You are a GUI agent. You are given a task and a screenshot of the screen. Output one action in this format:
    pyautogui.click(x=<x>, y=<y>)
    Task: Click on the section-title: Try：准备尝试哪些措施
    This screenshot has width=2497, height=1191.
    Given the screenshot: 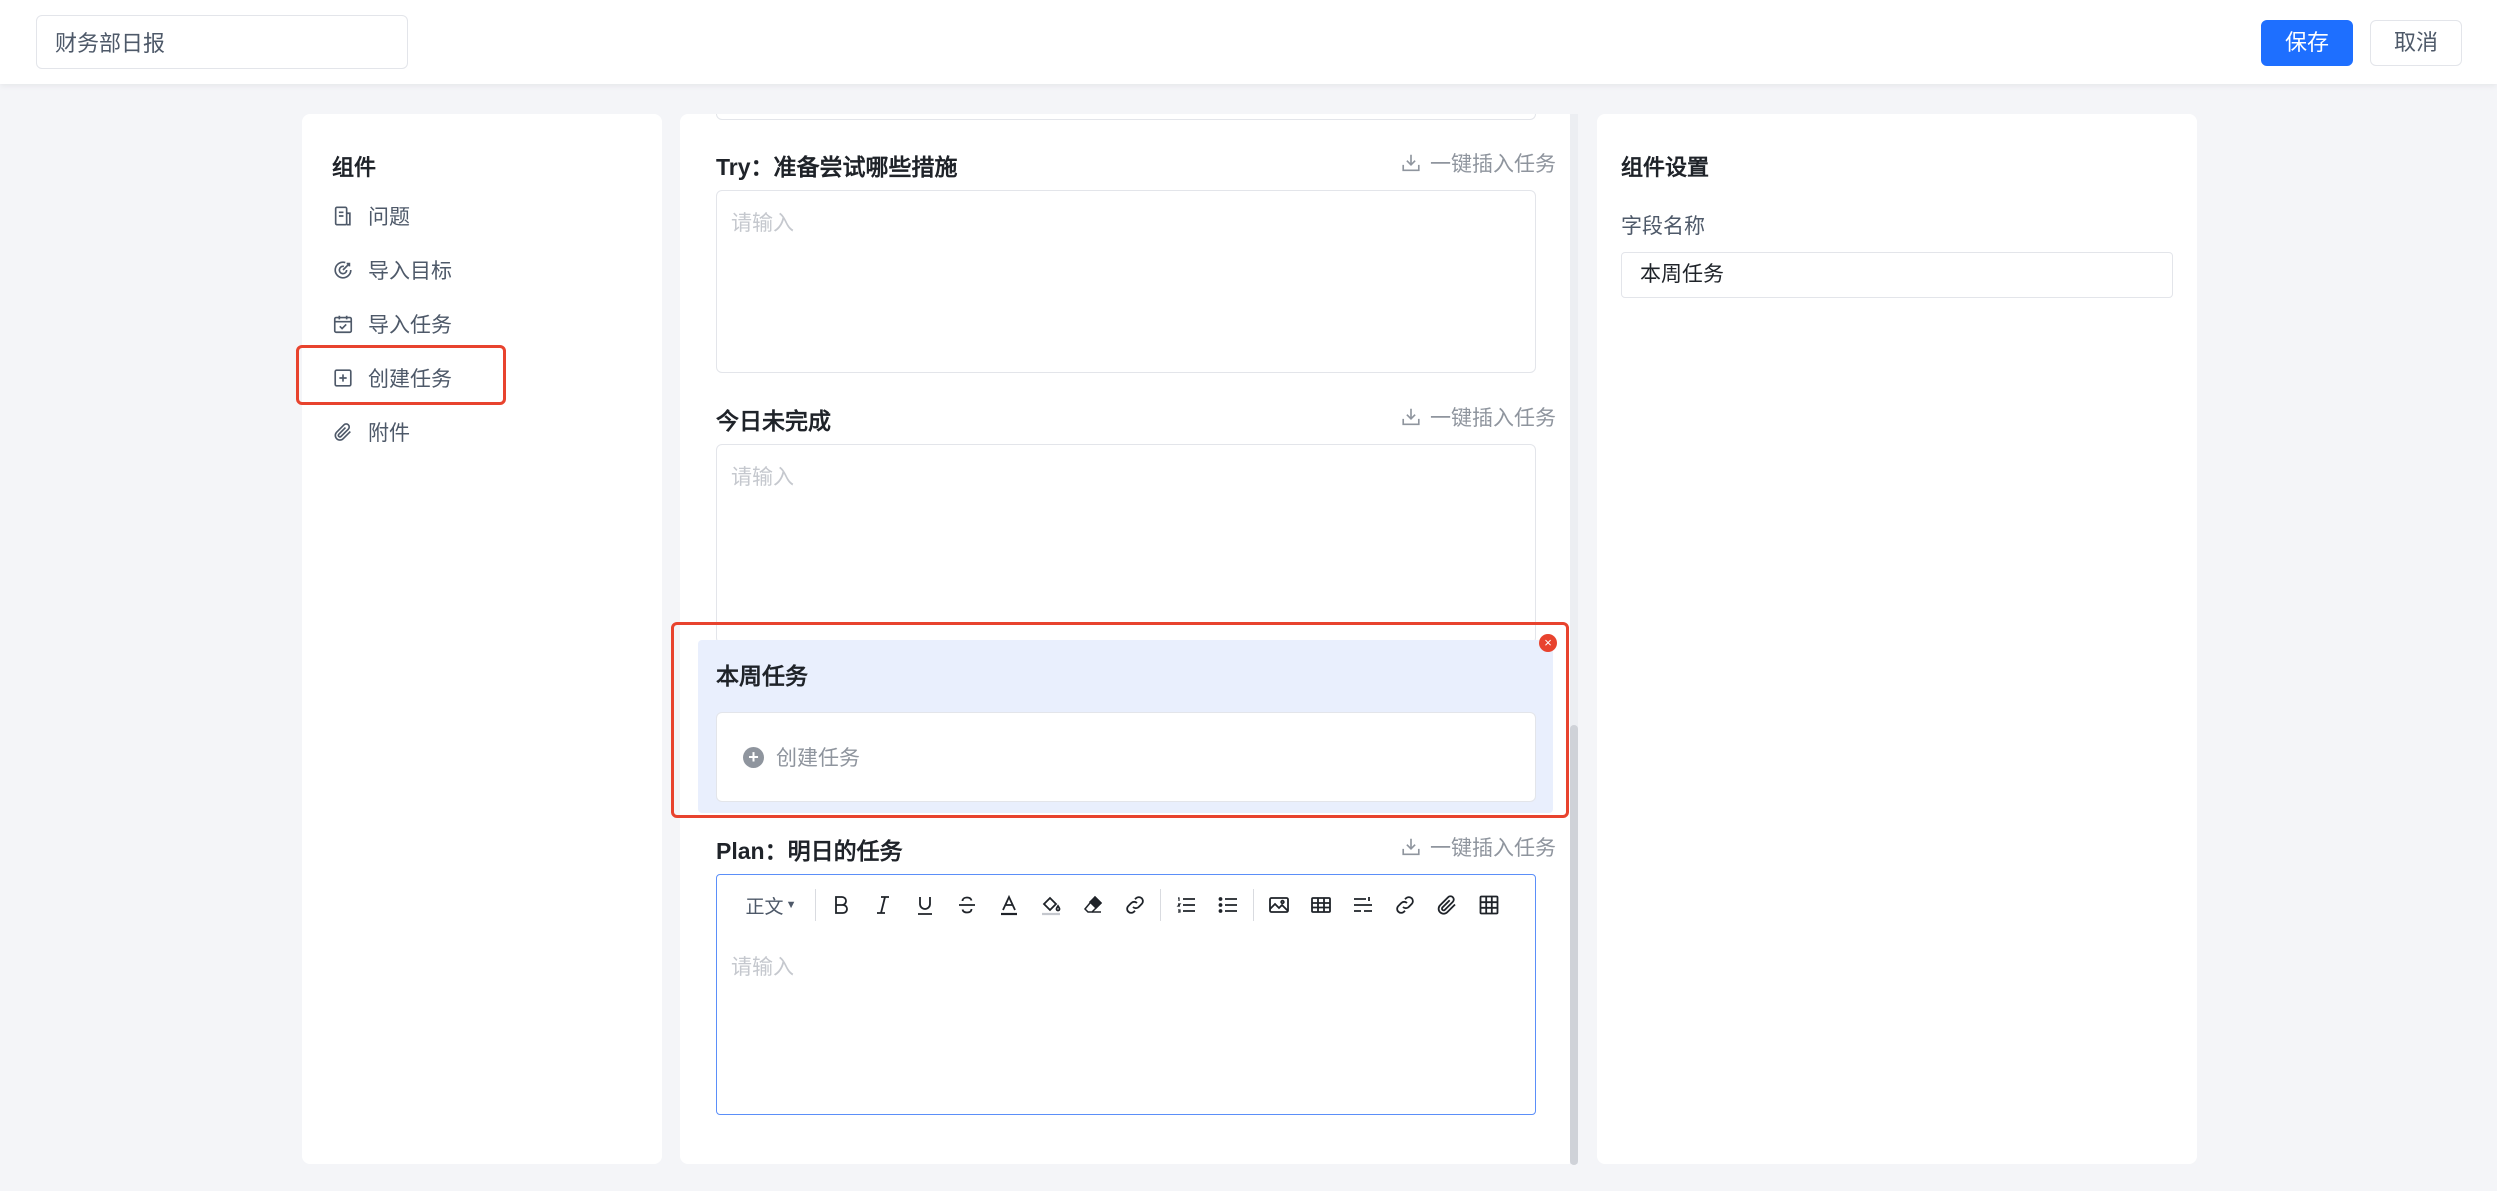 What is the action you would take?
    pyautogui.click(x=837, y=167)
    